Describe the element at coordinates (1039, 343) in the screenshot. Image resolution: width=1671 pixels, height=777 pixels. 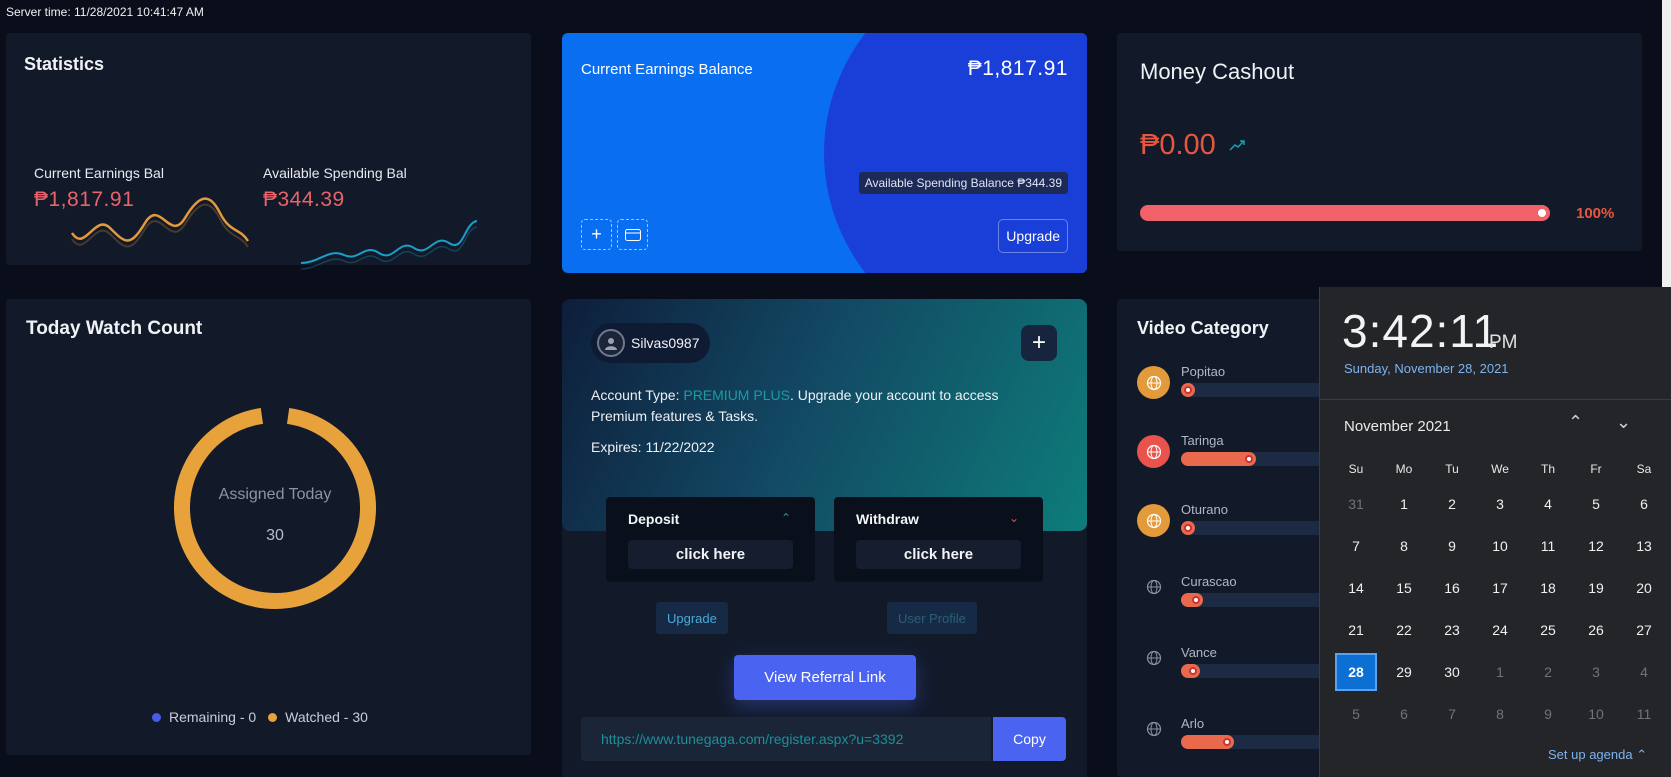
I see `add-button: +` at that location.